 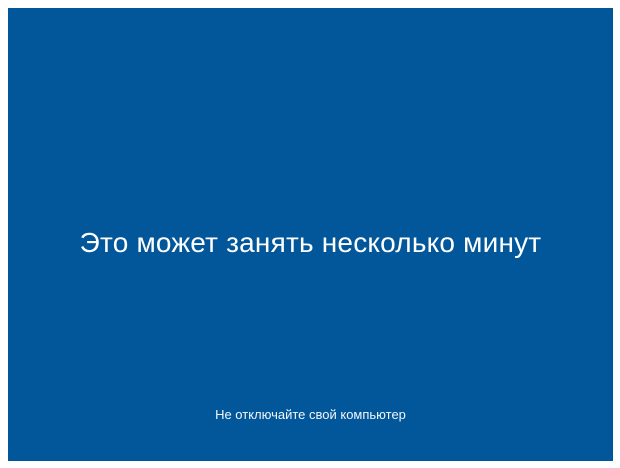 I want to click on do-not-turn-off-notice: Не отключайте свой компьютер, so click(x=310, y=414).